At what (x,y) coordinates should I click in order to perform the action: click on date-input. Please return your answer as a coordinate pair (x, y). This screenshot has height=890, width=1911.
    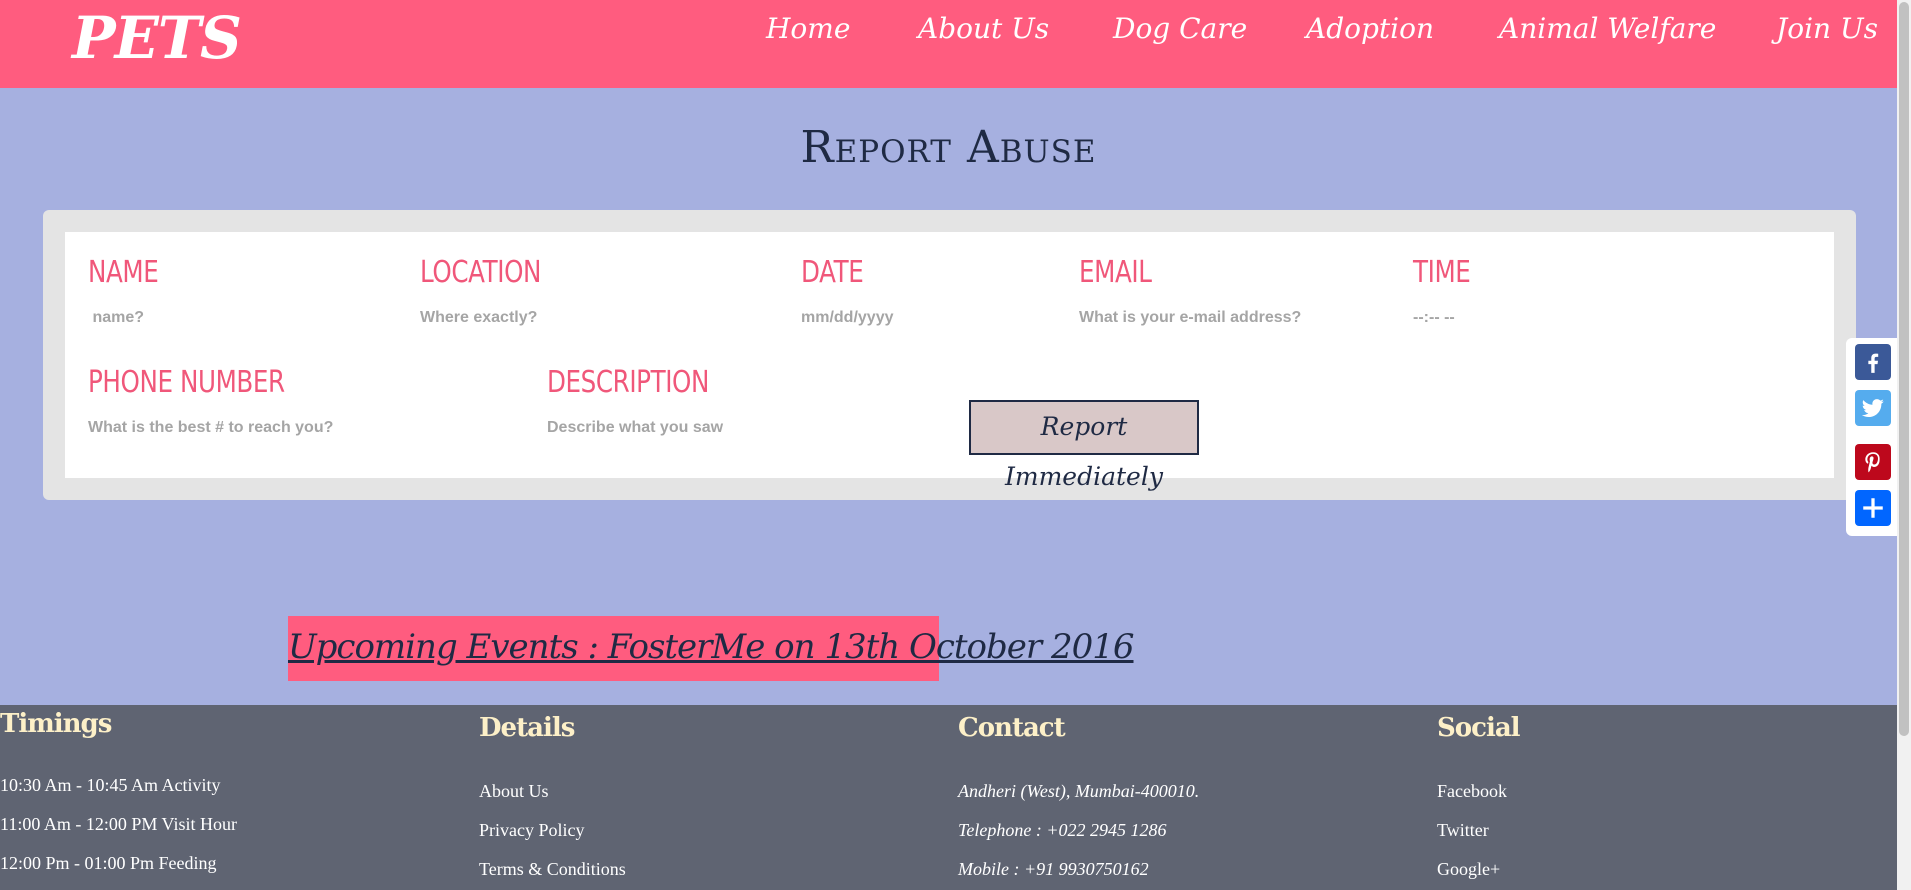
    Looking at the image, I should click on (921, 318).